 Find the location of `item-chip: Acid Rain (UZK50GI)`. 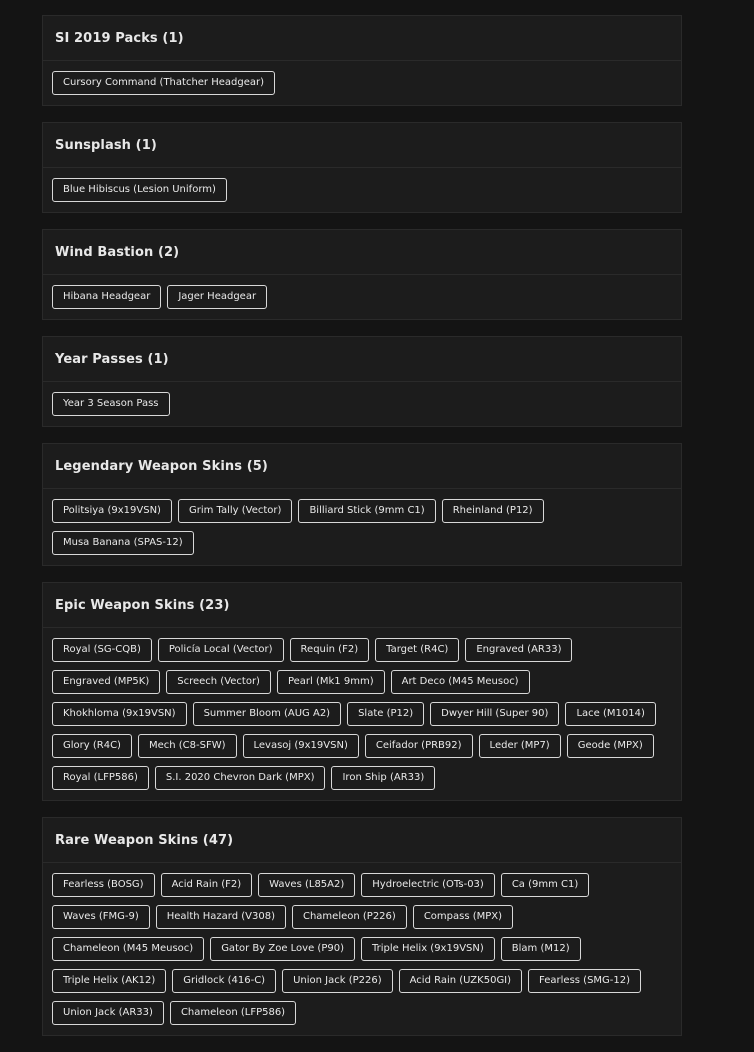

item-chip: Acid Rain (UZK50GI) is located at coordinates (460, 981).